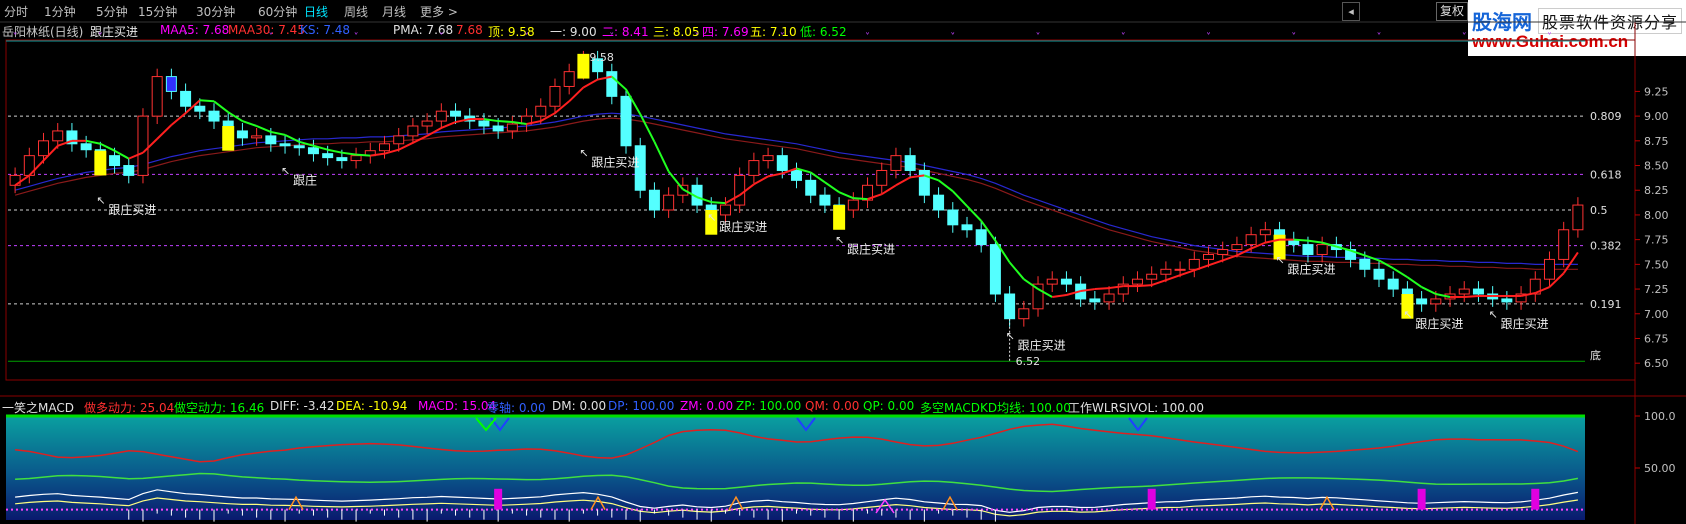  Describe the element at coordinates (1606, 174) in the screenshot. I see `fib-label: 0.618` at that location.